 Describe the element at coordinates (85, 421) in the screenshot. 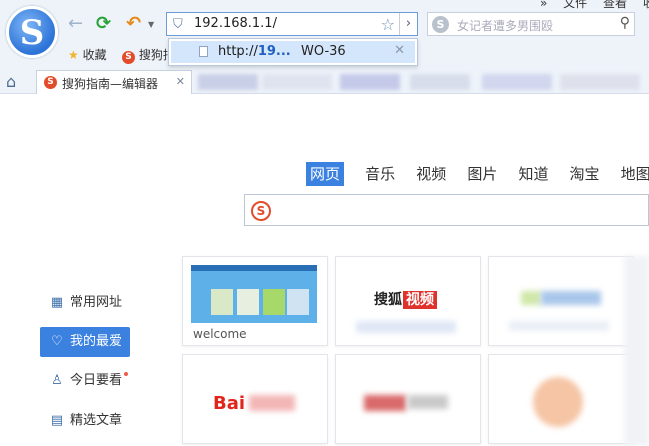

I see `sidebar-item-articles: ▤ 精选文章` at that location.